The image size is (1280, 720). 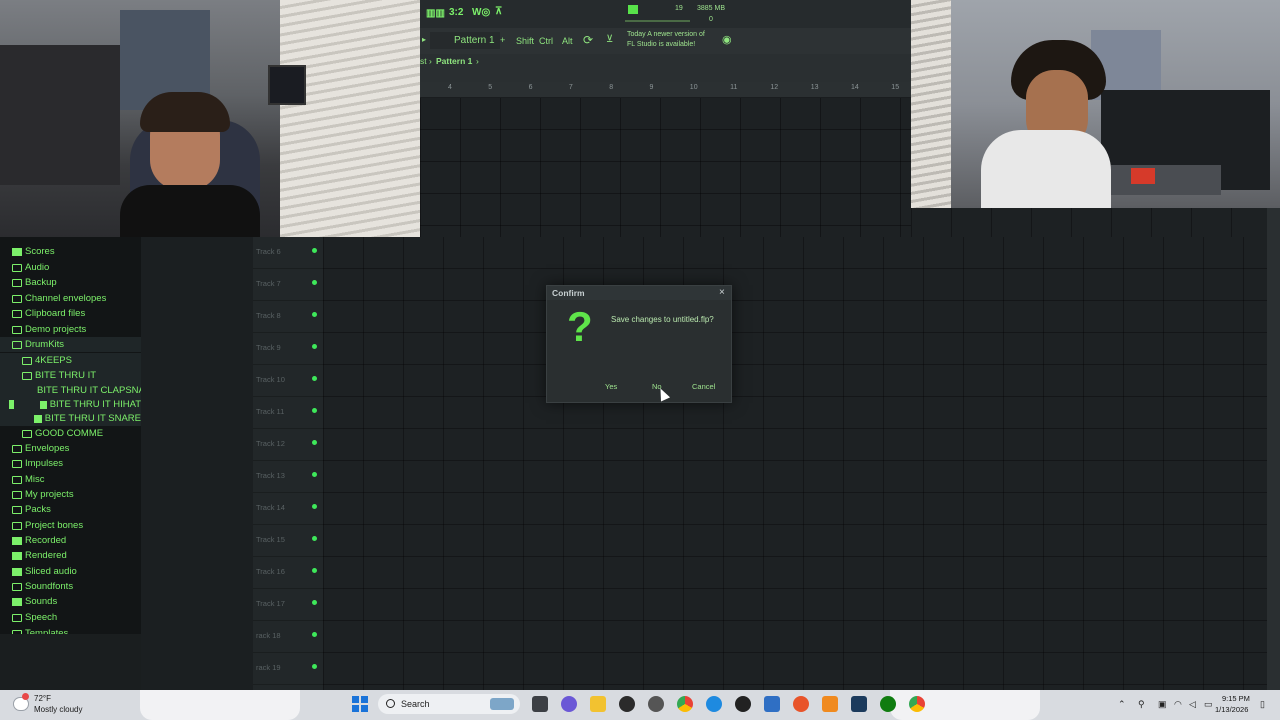 What do you see at coordinates (288, 477) in the screenshot?
I see `track-header: Track 13` at bounding box center [288, 477].